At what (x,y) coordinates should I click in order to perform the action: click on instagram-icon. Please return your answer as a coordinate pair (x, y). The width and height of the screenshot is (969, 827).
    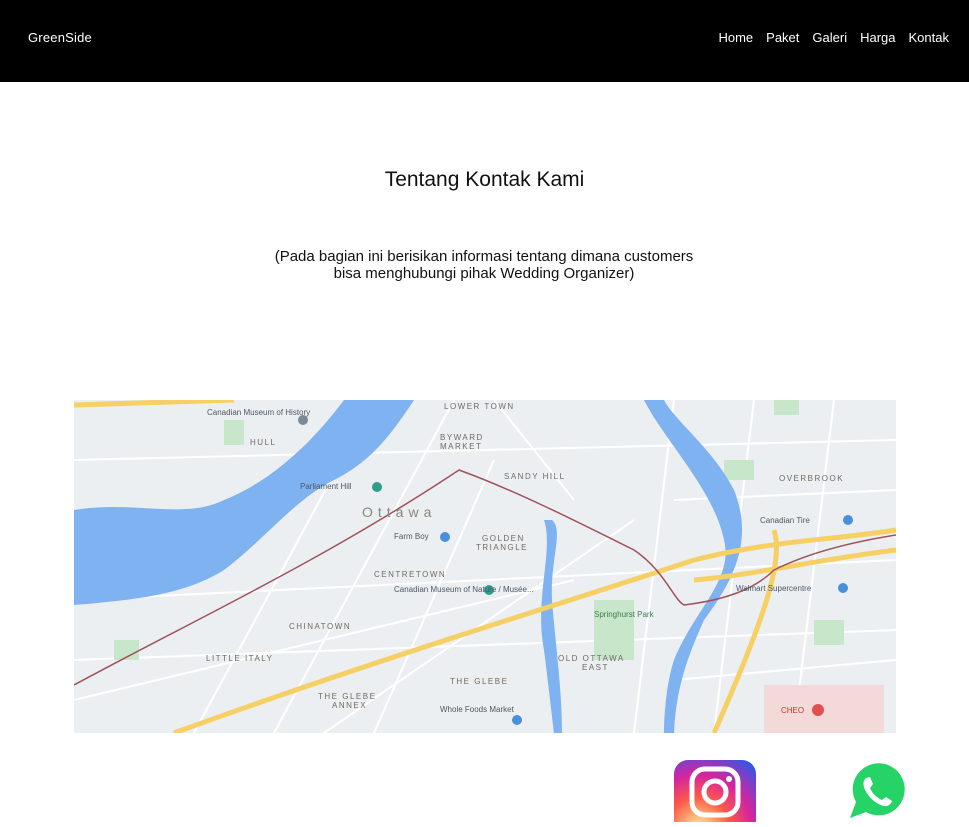
    Looking at the image, I should click on (715, 791).